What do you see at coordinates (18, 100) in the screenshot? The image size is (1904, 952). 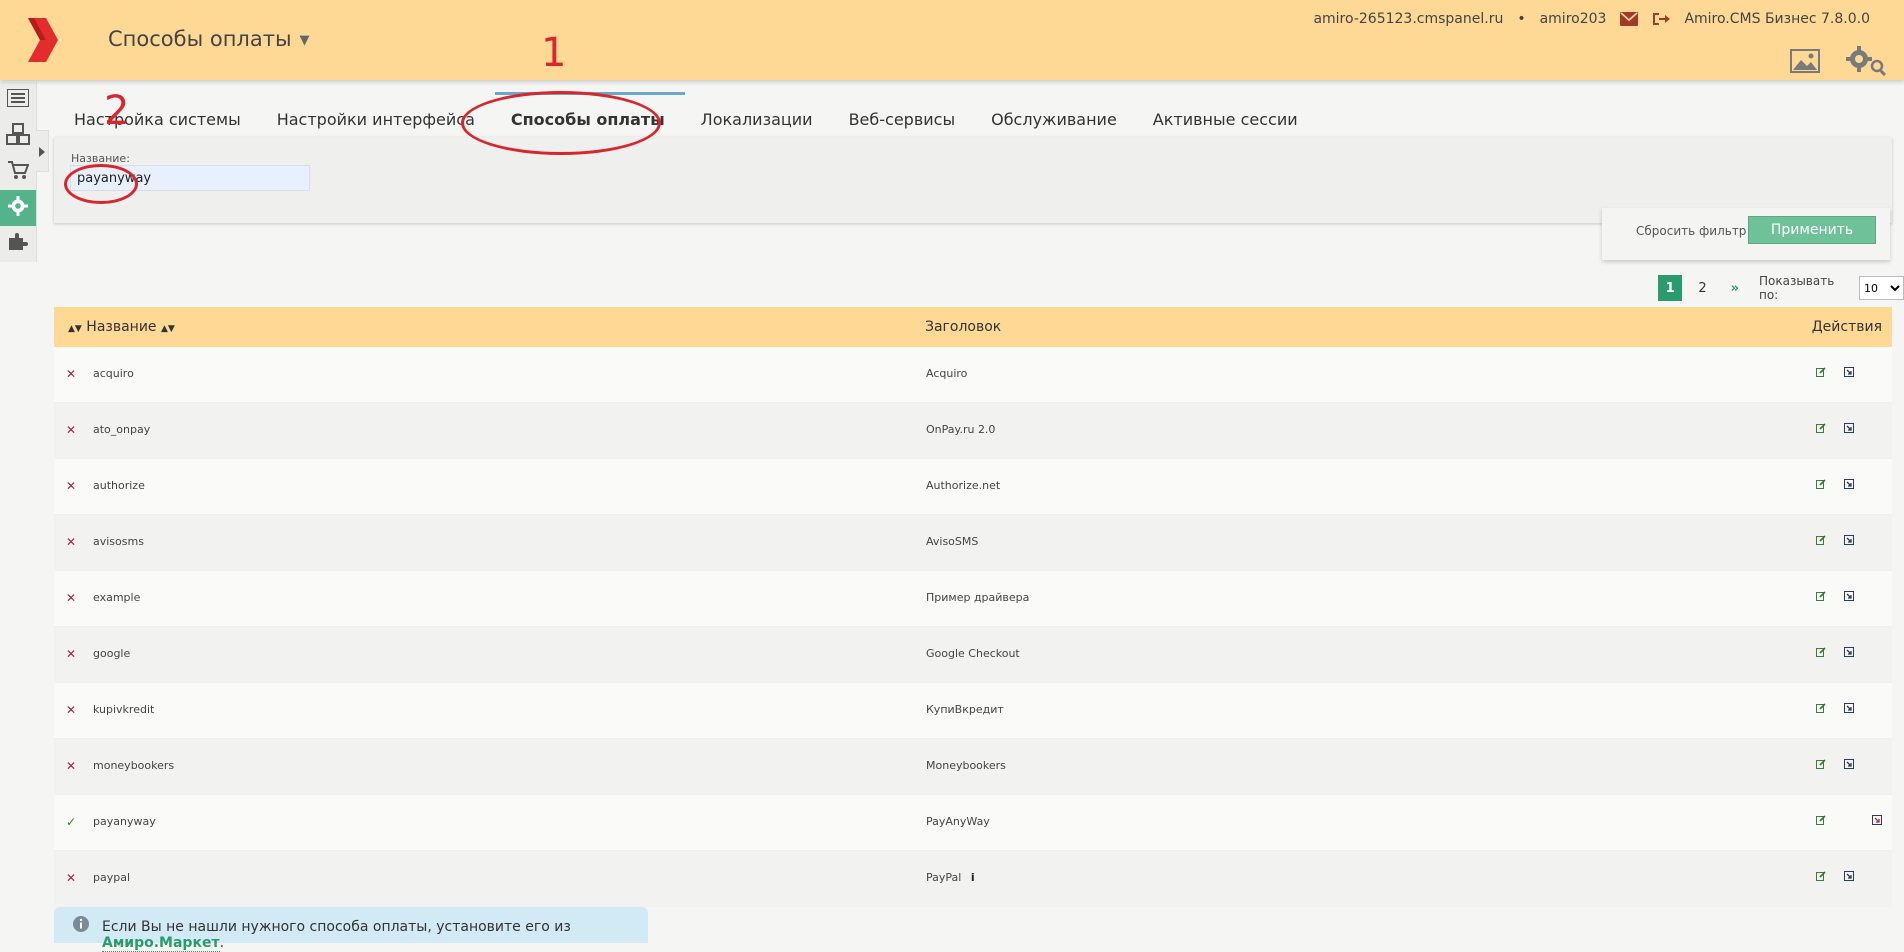 I see `sidebar-item-structure` at bounding box center [18, 100].